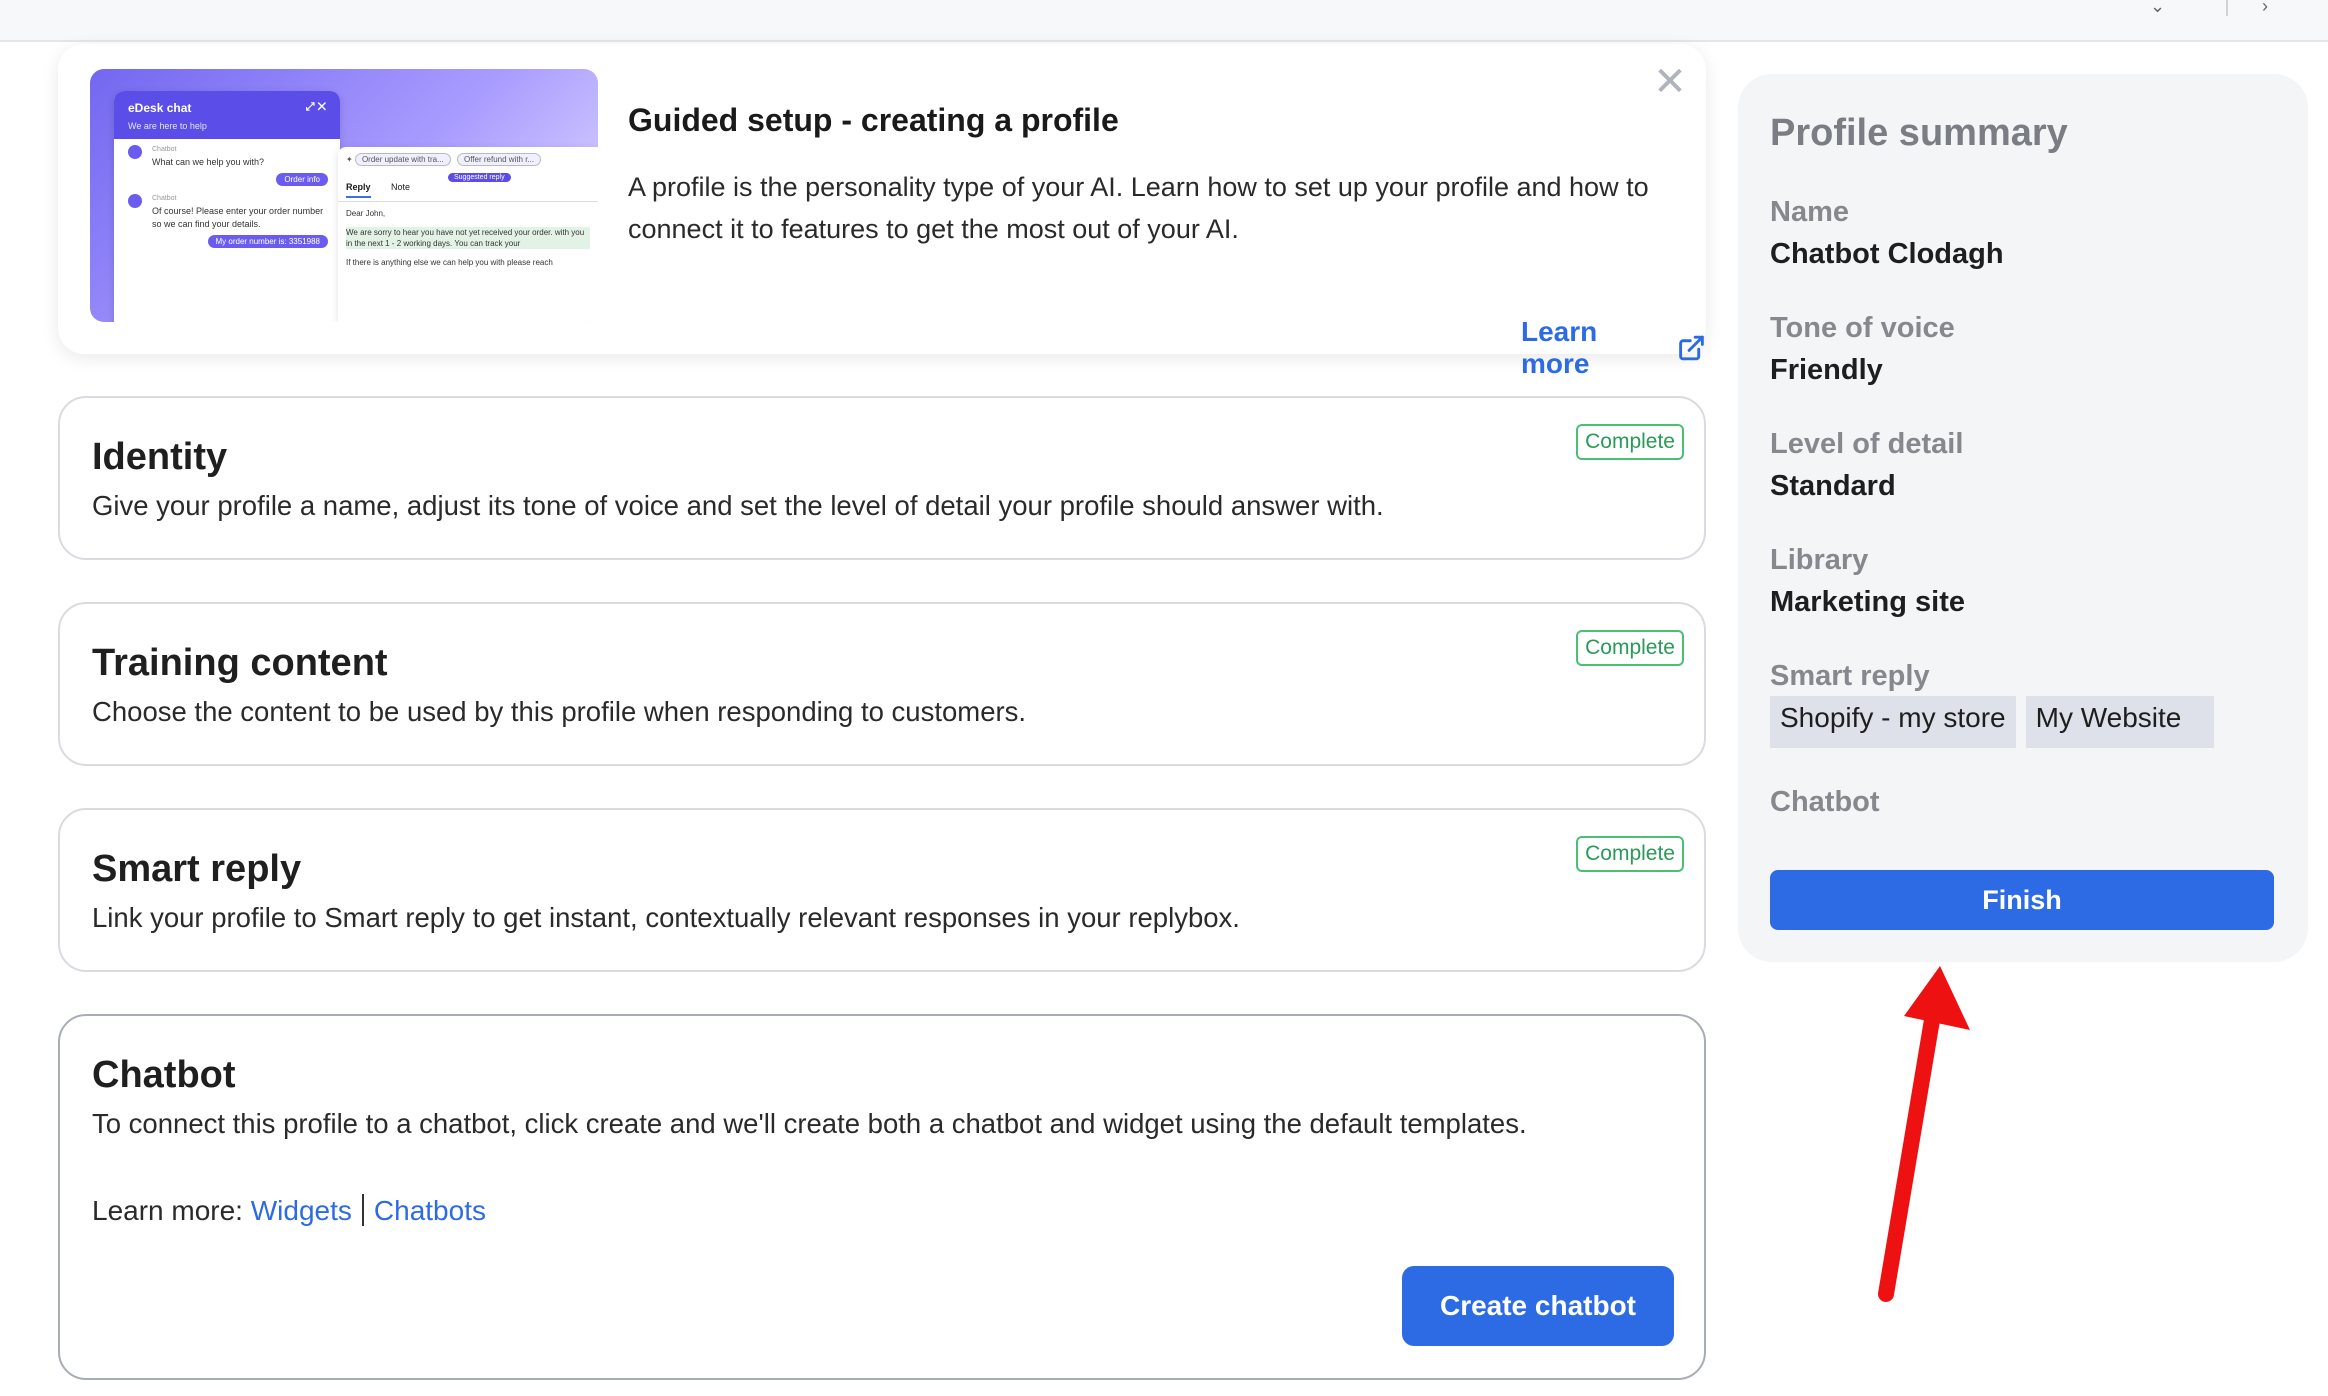 The image size is (2328, 1396). Describe the element at coordinates (160, 108) in the screenshot. I see `chat-title: eDesk chat` at that location.